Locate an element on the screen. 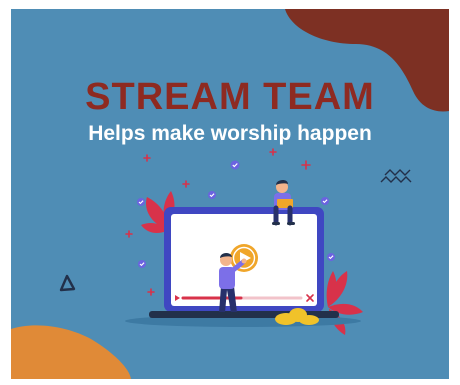 The height and width of the screenshot is (385, 460). right-leaves is located at coordinates (344, 303).